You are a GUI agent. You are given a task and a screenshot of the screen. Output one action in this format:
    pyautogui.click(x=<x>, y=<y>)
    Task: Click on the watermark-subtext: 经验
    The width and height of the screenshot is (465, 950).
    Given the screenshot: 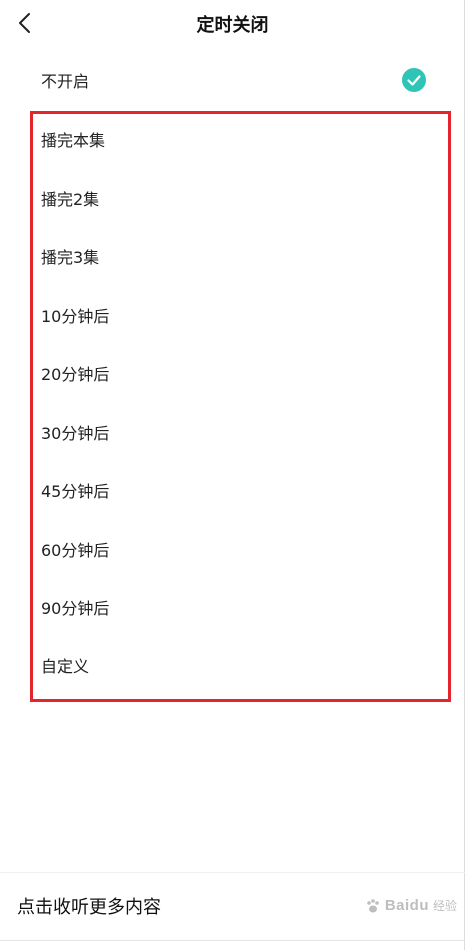 What is the action you would take?
    pyautogui.click(x=444, y=906)
    